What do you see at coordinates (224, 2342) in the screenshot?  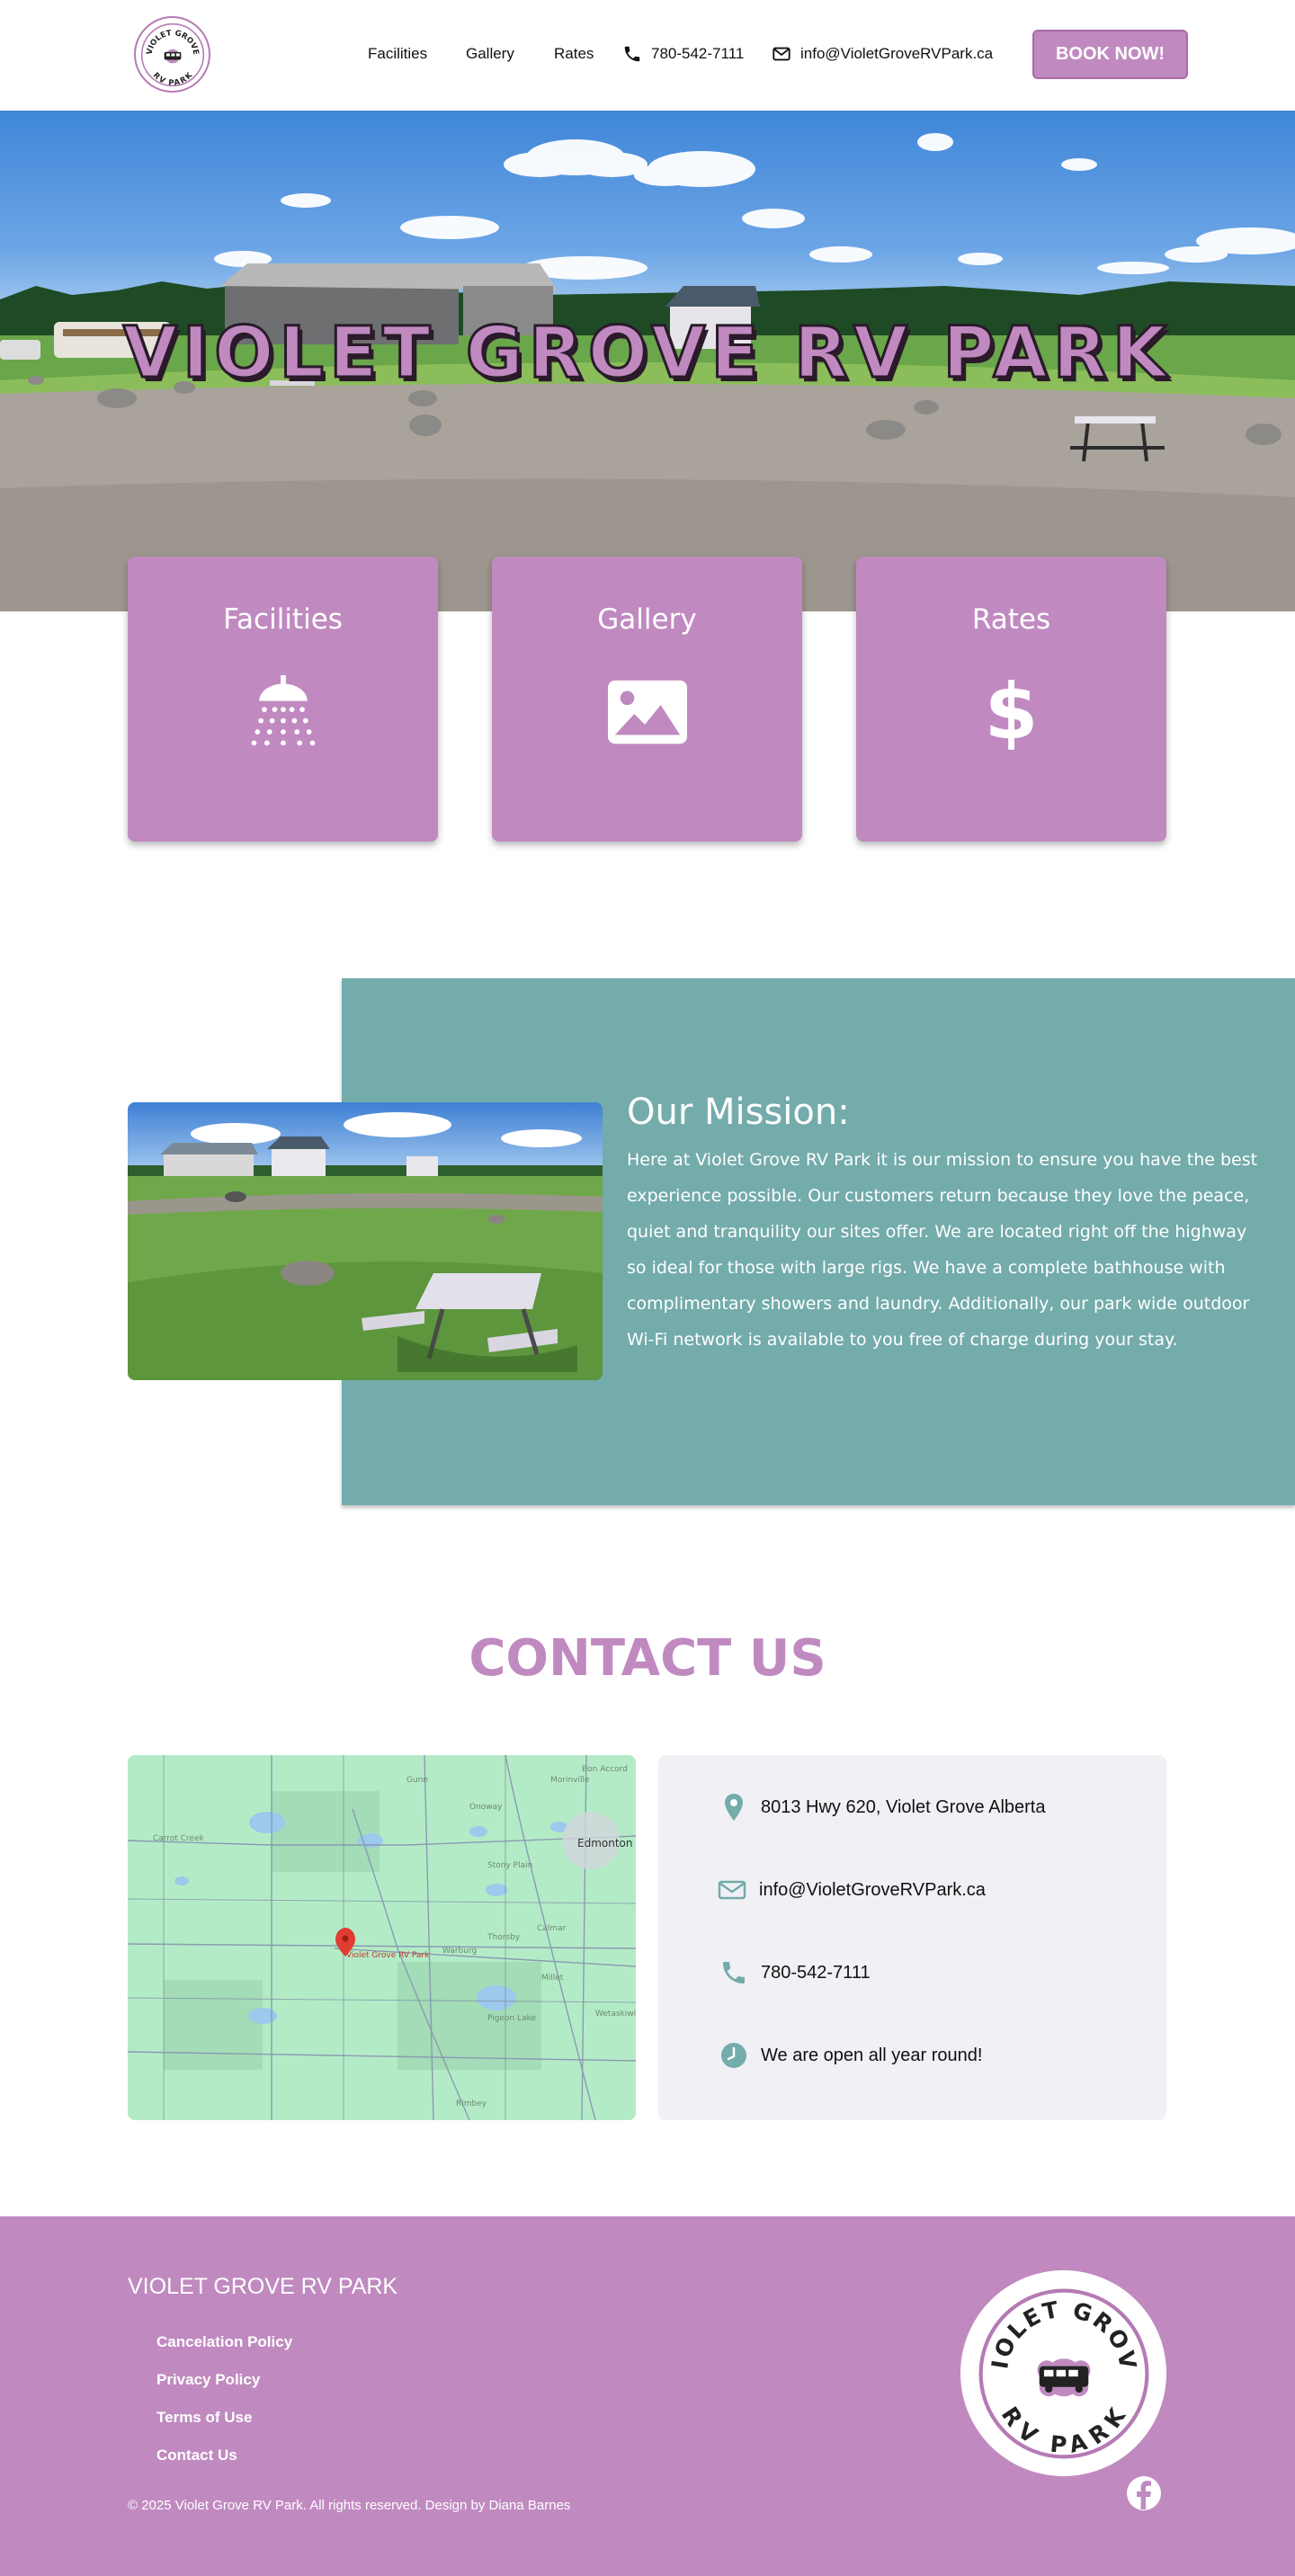 I see `footer-link-cancelation: Cancelation Policy` at bounding box center [224, 2342].